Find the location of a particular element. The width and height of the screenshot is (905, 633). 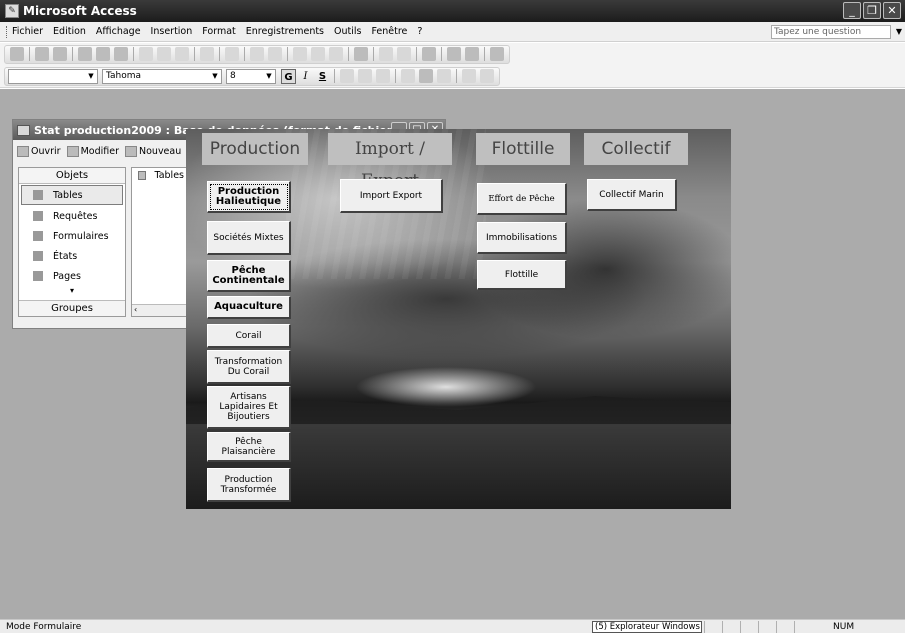

query-icon is located at coordinates (38, 216).